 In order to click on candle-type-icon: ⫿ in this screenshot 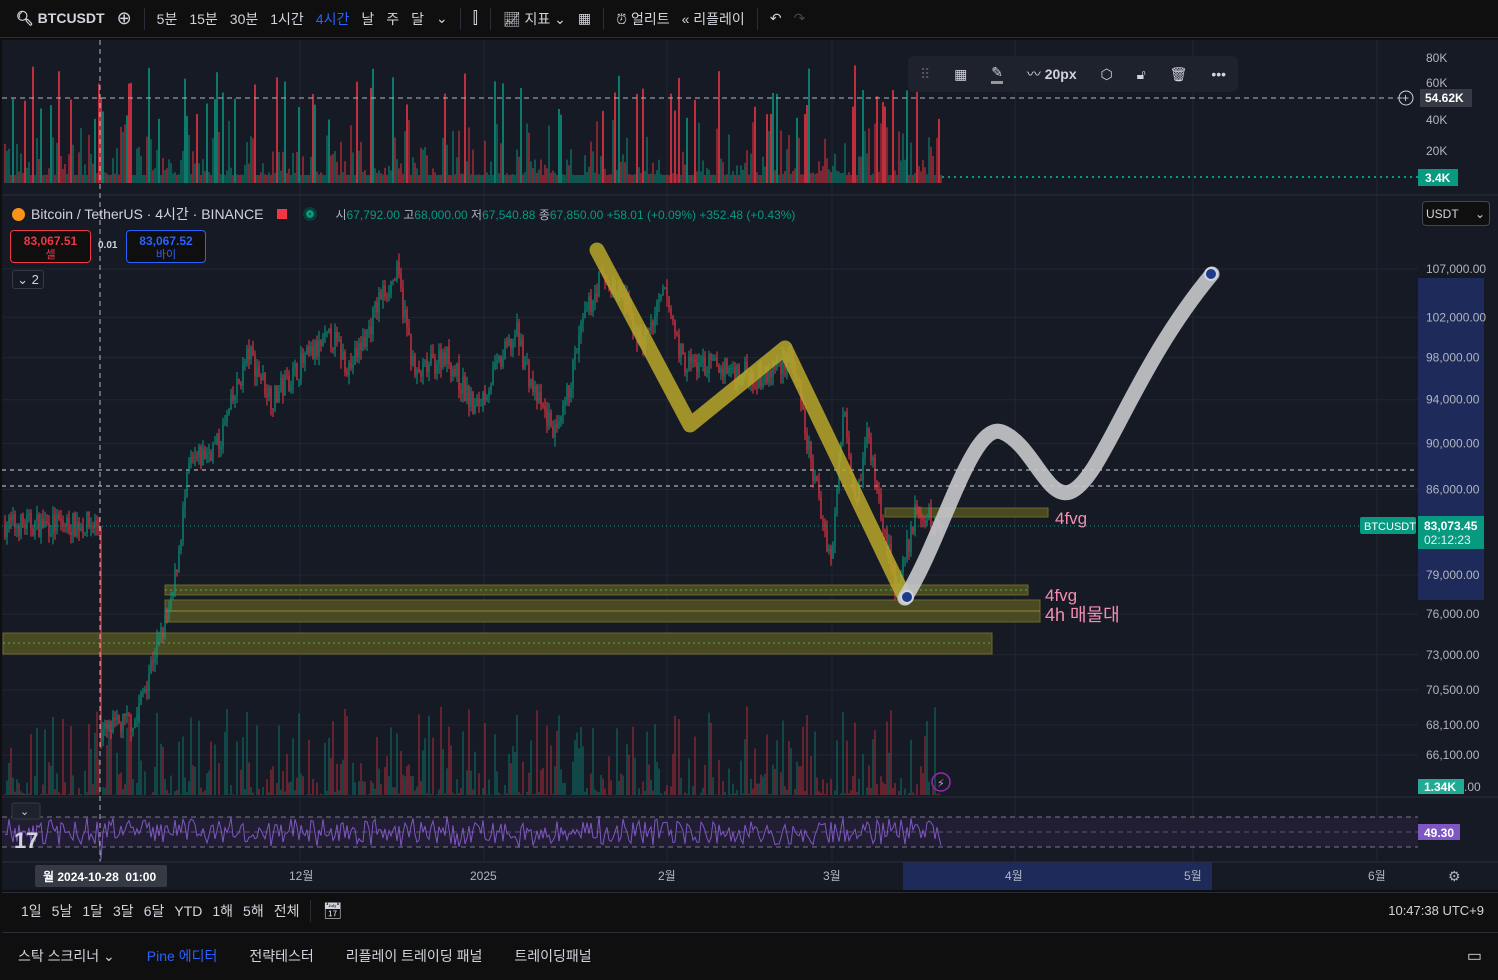, I will do `click(475, 19)`.